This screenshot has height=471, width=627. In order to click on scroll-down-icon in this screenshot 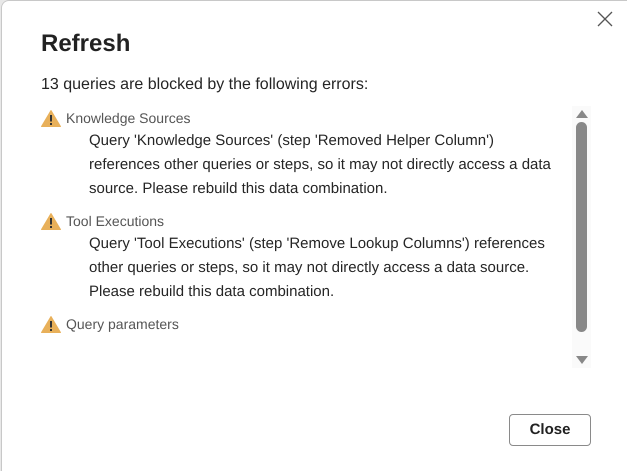, I will do `click(582, 360)`.